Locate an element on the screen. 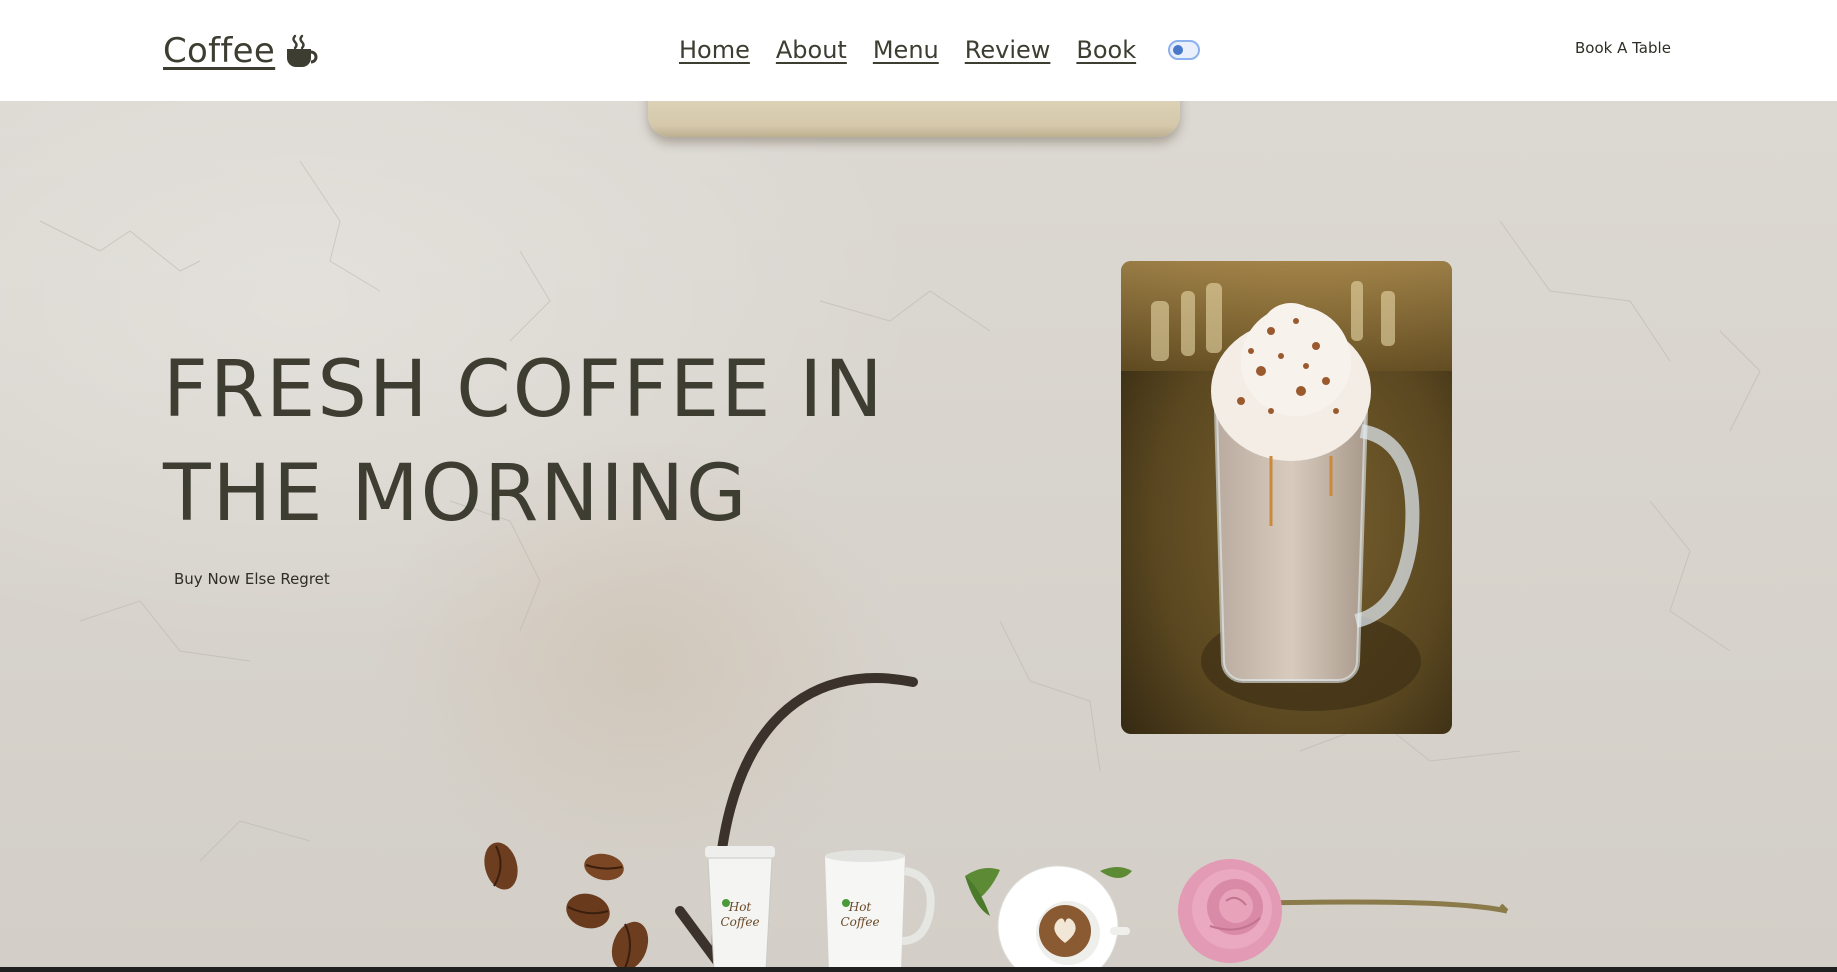 The height and width of the screenshot is (972, 1837). latte-cup-image is located at coordinates (1048, 916).